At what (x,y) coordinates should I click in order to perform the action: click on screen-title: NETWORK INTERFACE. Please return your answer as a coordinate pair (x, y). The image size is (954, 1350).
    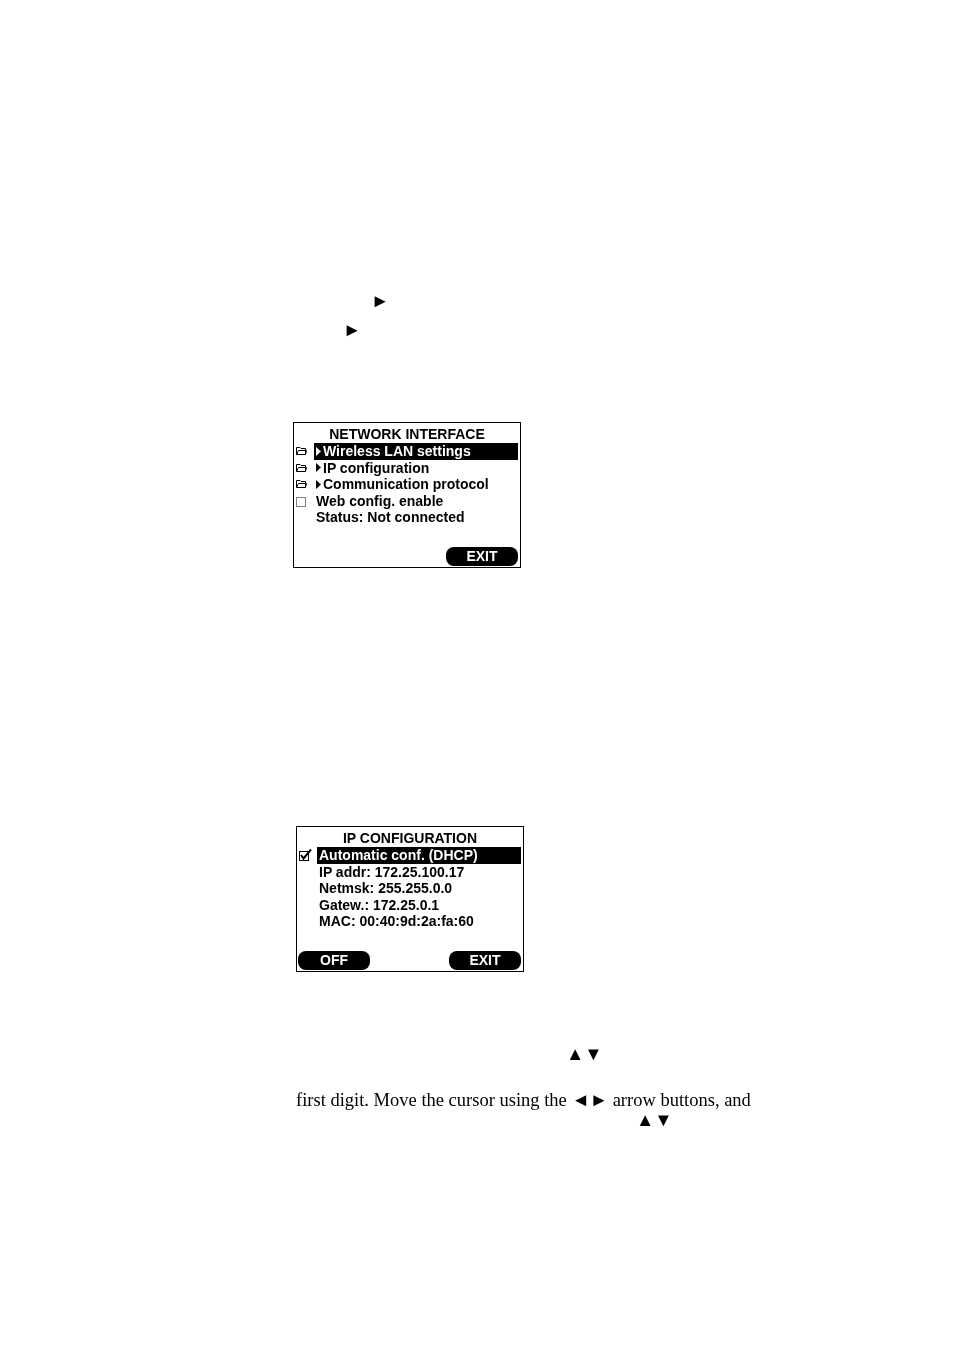
    Looking at the image, I should click on (407, 434).